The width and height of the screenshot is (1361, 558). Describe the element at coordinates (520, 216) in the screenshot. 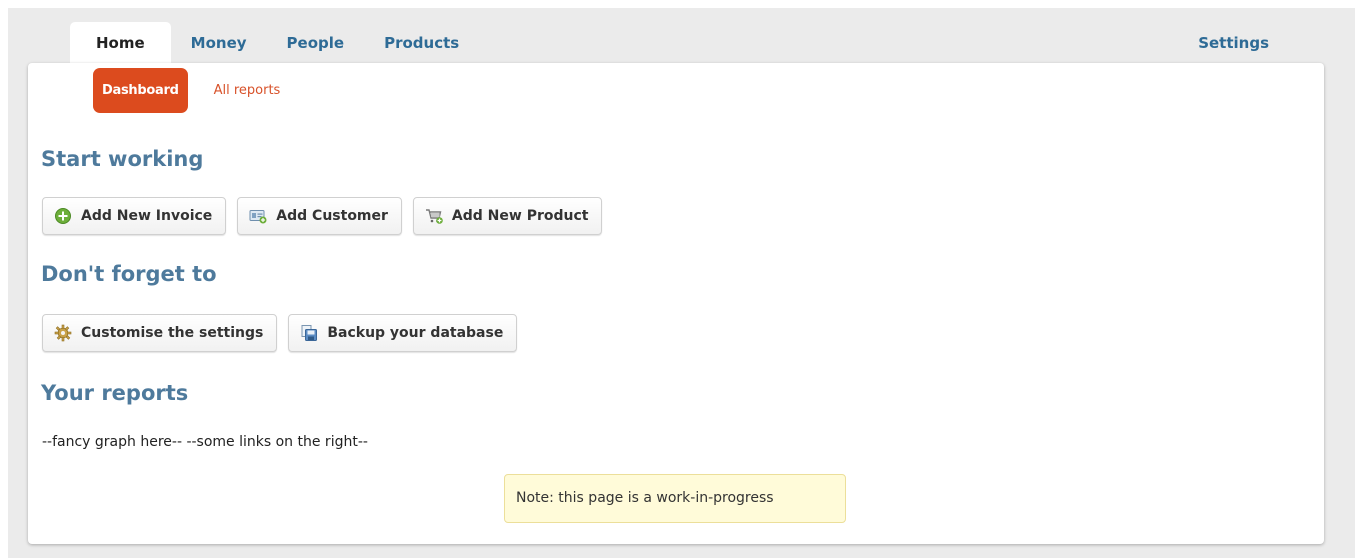

I see `add-new-product-label: Add New Product` at that location.